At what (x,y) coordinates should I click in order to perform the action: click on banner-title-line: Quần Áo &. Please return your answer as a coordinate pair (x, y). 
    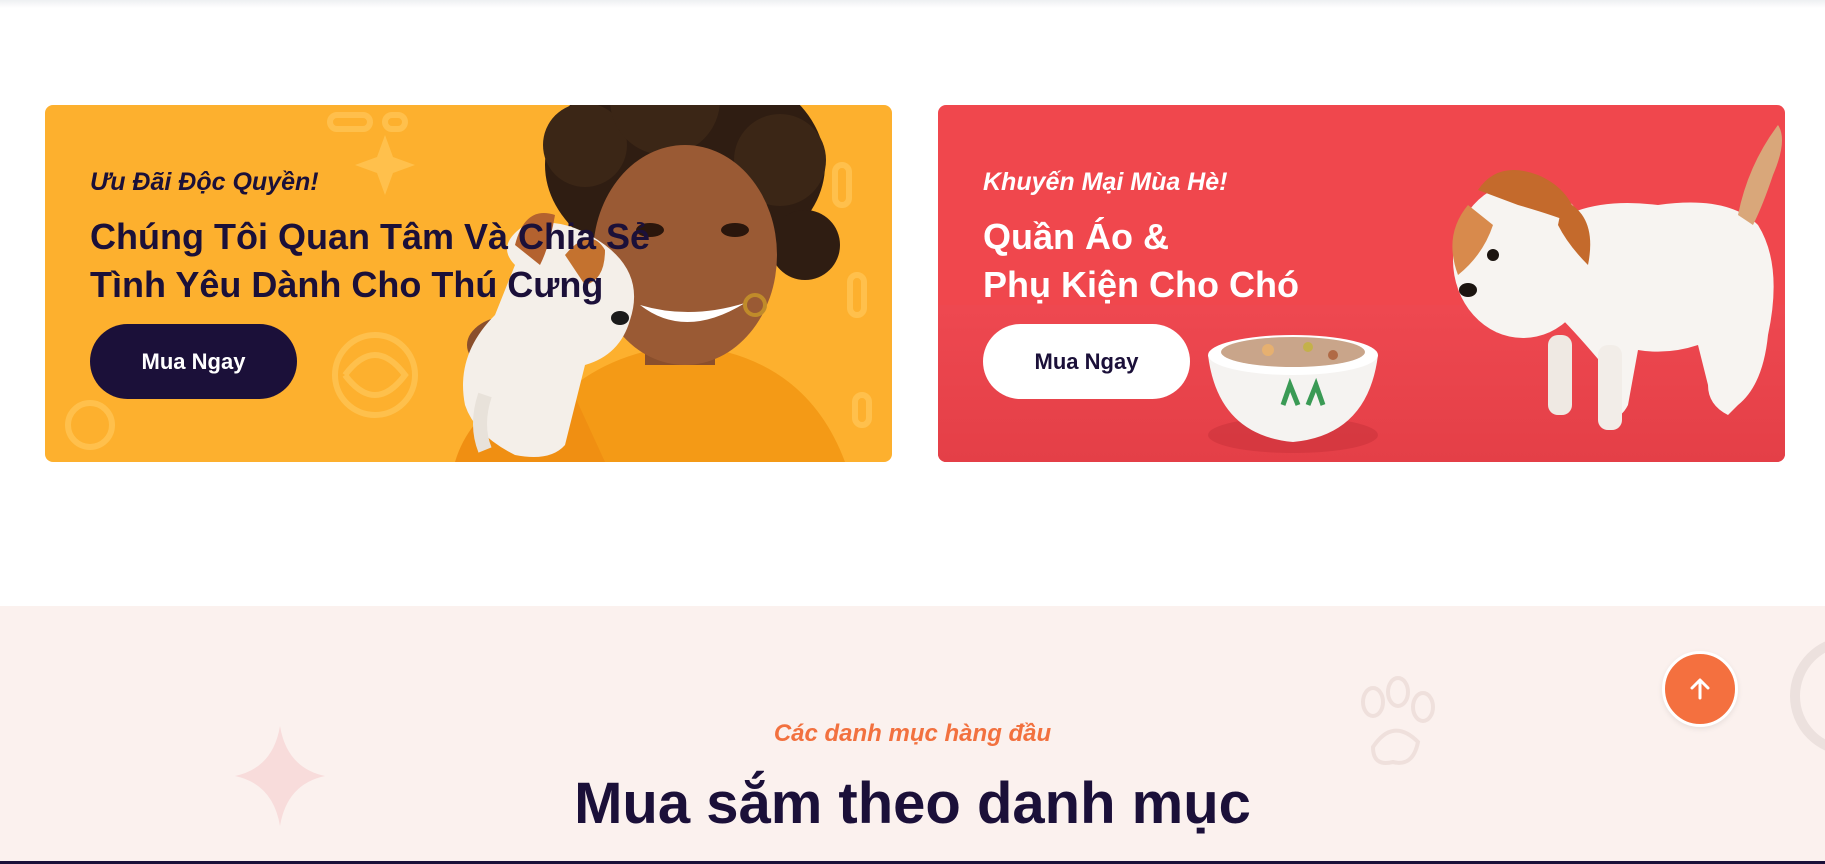
    Looking at the image, I should click on (1076, 236).